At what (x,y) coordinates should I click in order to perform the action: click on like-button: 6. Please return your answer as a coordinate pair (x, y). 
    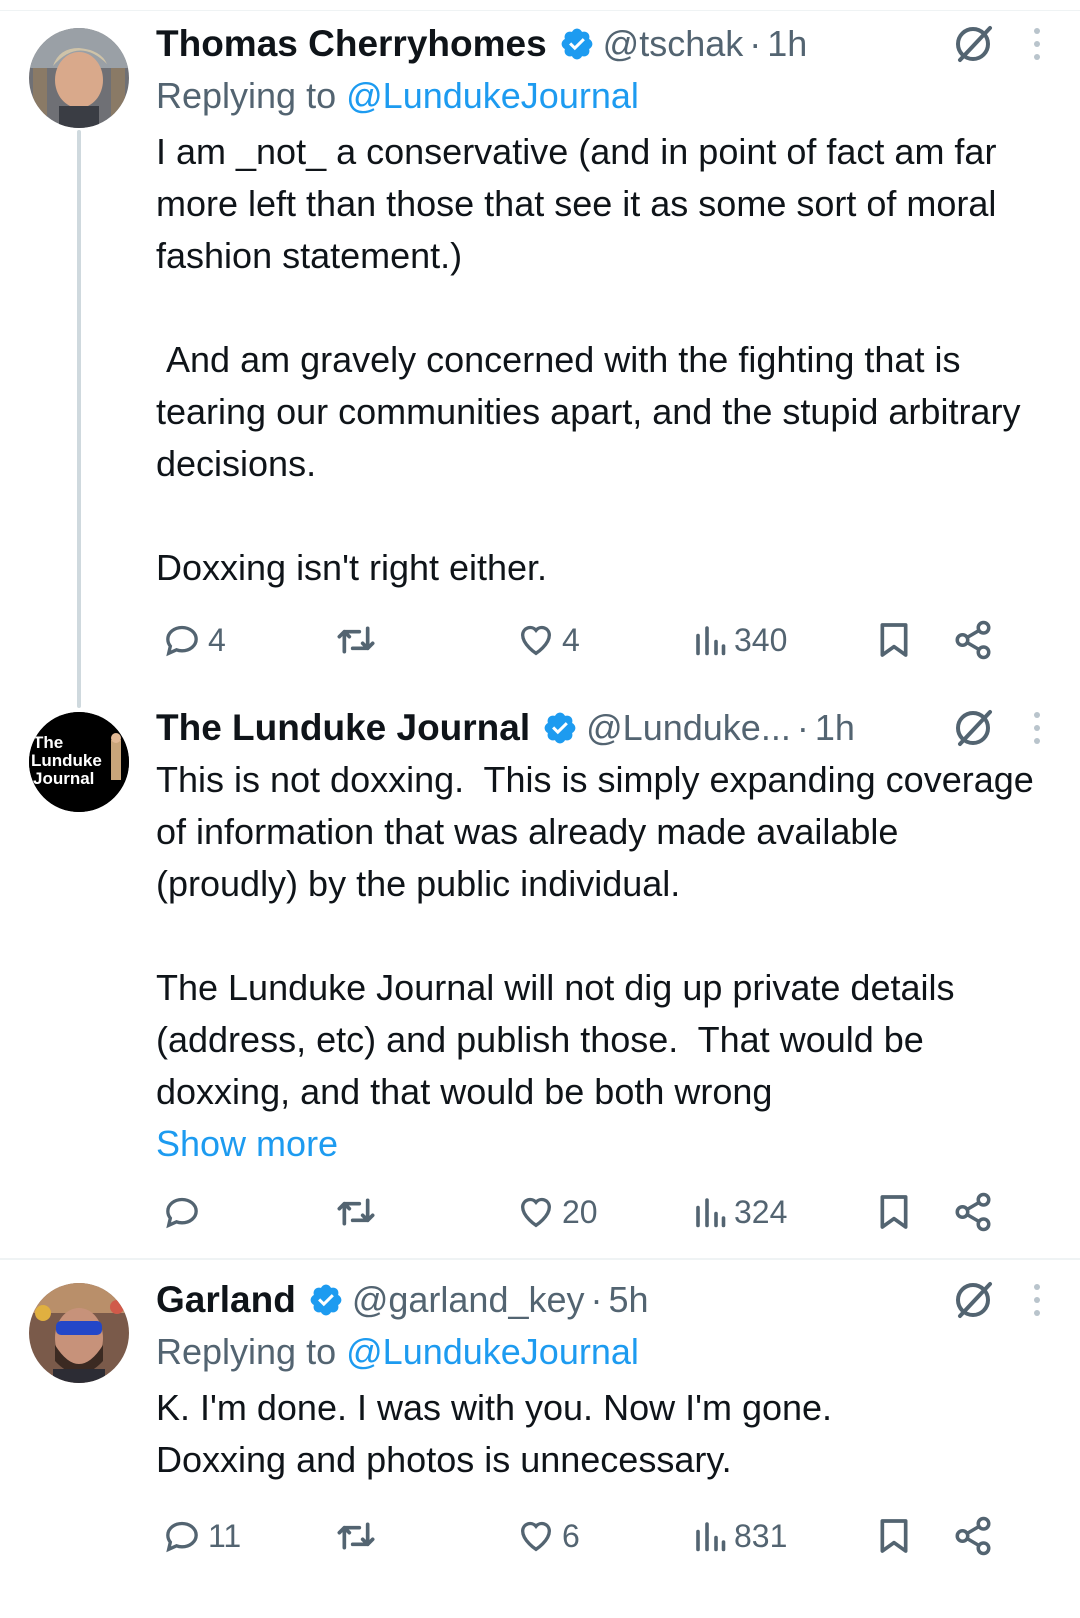
    Looking at the image, I should click on (548, 1536).